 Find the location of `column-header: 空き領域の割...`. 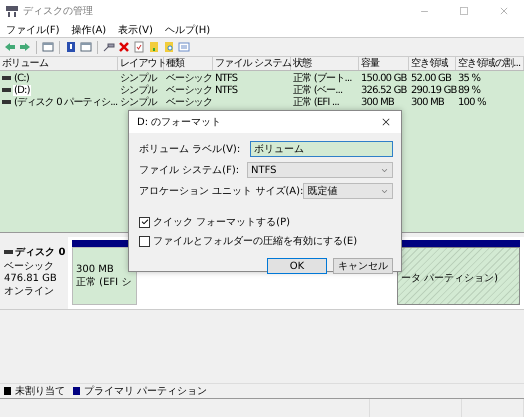

column-header: 空き領域の割... is located at coordinates (490, 63).